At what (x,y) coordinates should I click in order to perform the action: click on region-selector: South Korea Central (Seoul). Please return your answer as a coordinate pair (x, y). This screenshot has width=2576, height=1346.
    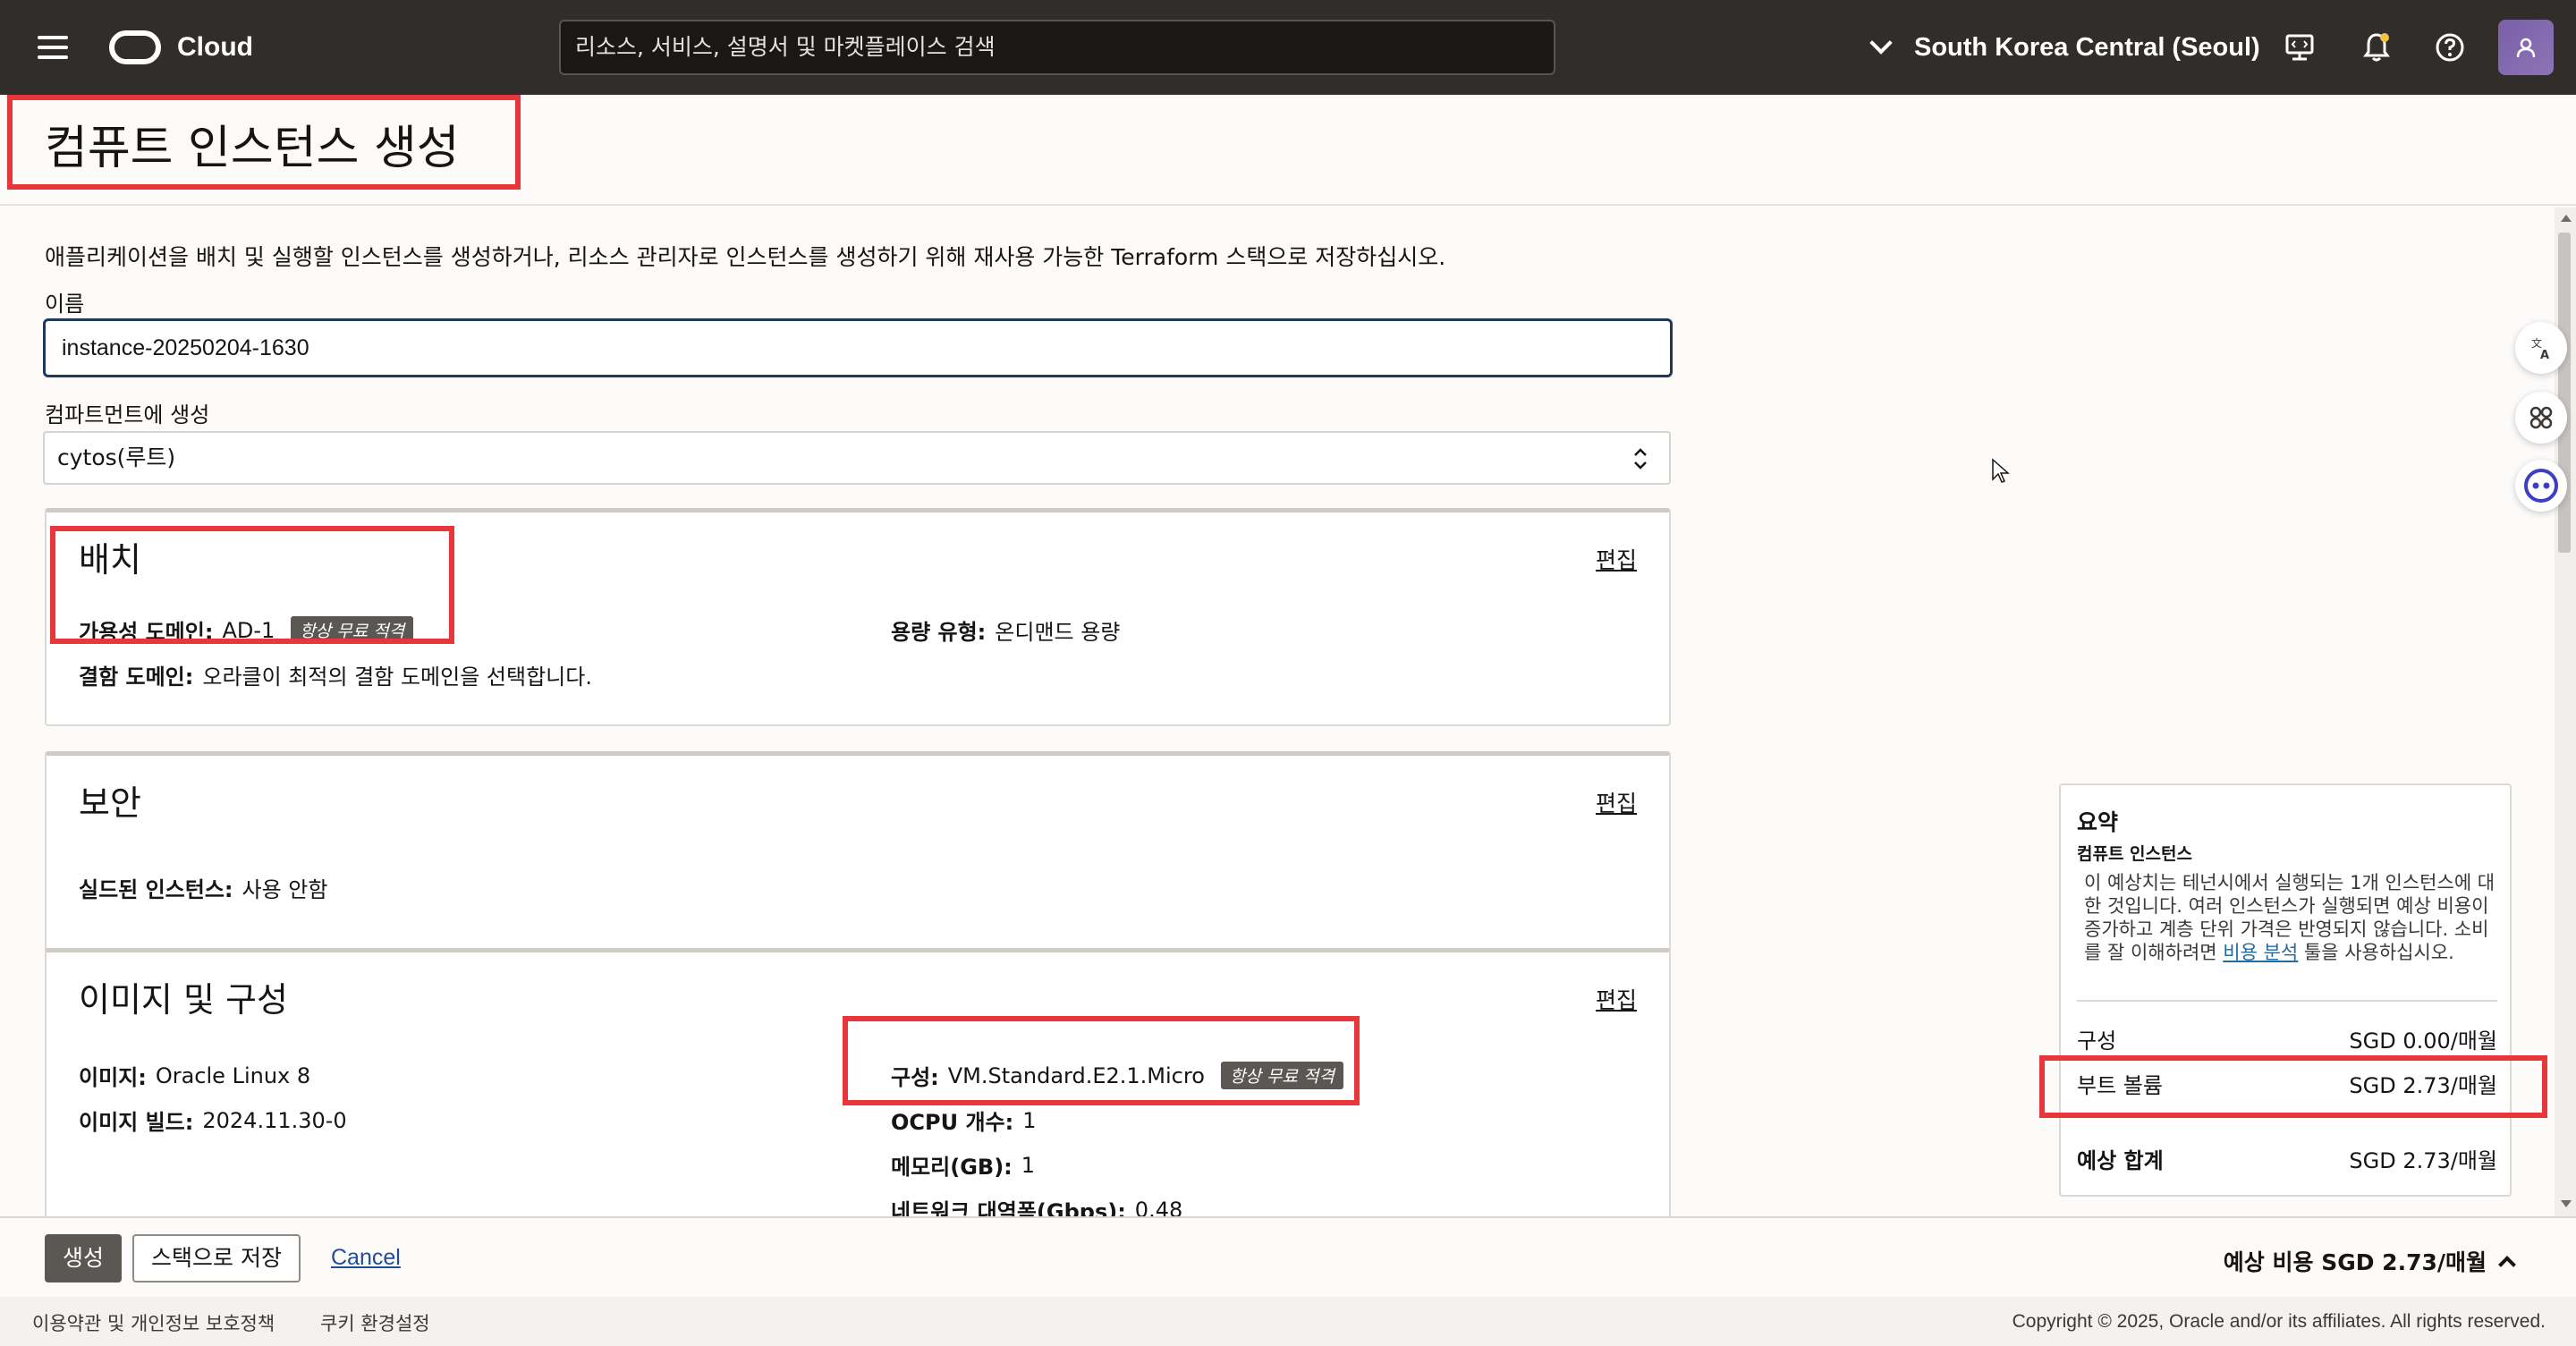
    Looking at the image, I should click on (2064, 47).